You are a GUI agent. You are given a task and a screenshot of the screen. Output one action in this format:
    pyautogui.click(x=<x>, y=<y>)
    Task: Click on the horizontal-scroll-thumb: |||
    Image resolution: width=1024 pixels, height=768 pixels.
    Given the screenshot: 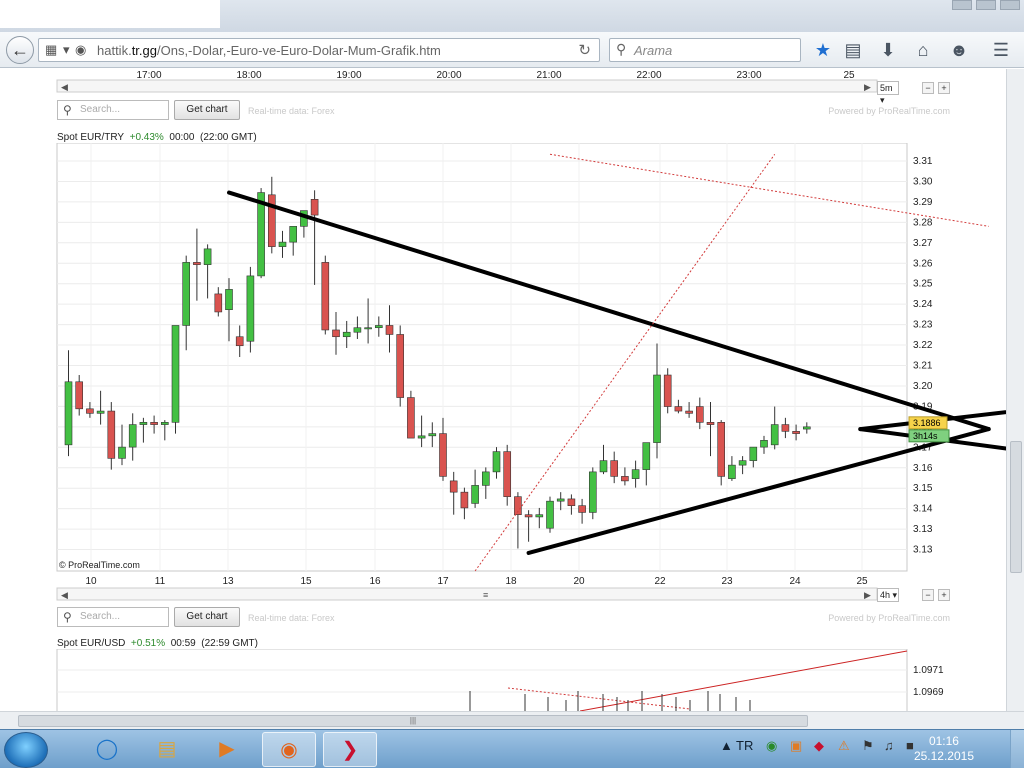 What is the action you would take?
    pyautogui.click(x=413, y=721)
    